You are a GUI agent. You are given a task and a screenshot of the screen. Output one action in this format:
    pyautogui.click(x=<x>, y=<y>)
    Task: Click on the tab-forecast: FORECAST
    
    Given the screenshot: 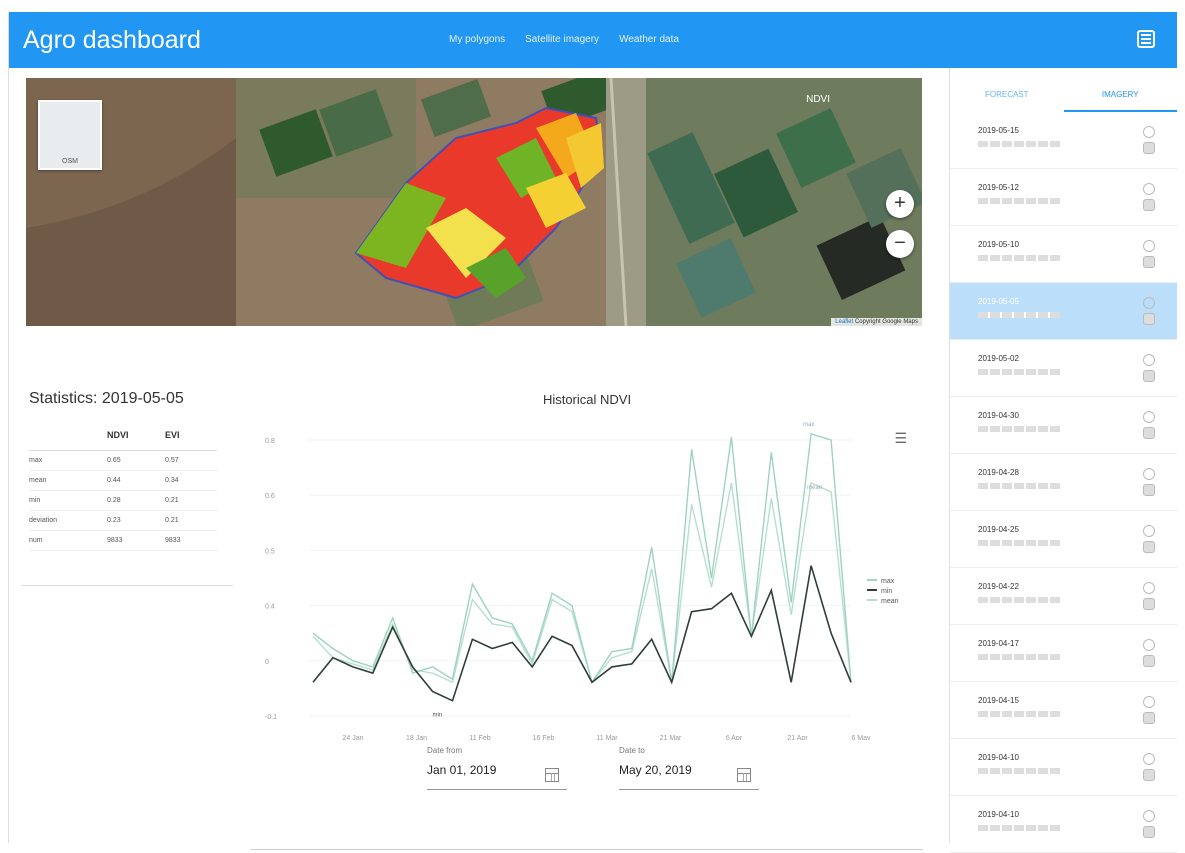 What is the action you would take?
    pyautogui.click(x=1007, y=90)
    